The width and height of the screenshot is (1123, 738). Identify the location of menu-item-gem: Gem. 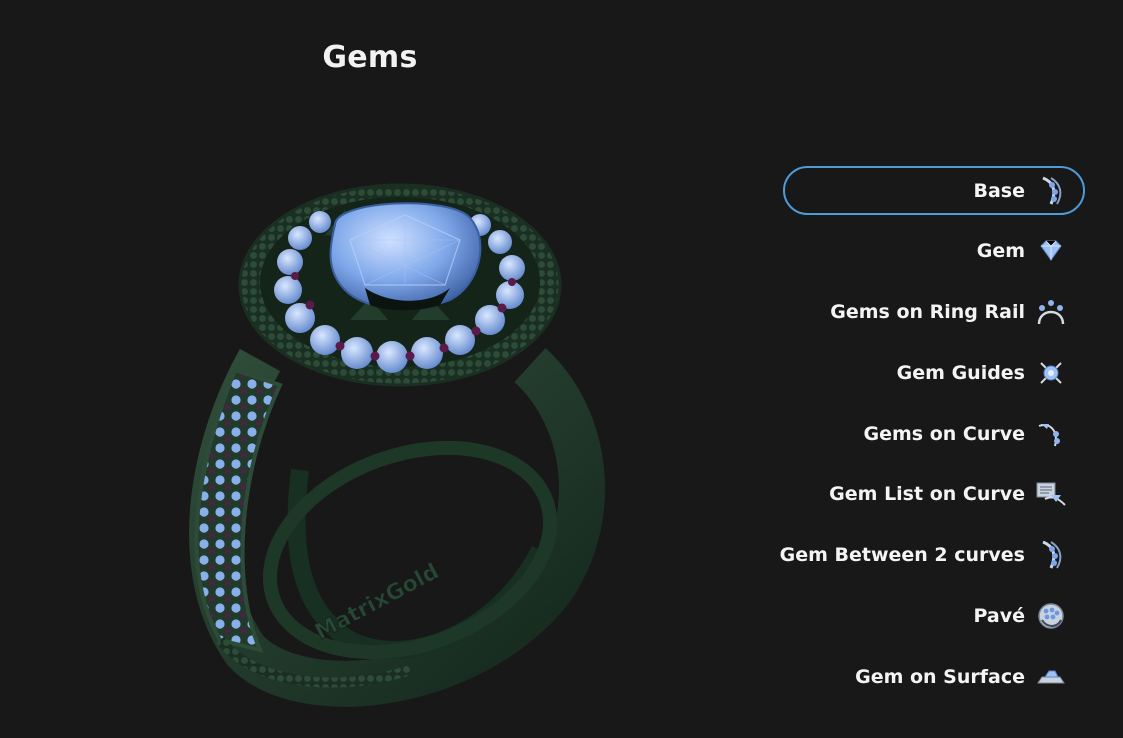
(934, 251).